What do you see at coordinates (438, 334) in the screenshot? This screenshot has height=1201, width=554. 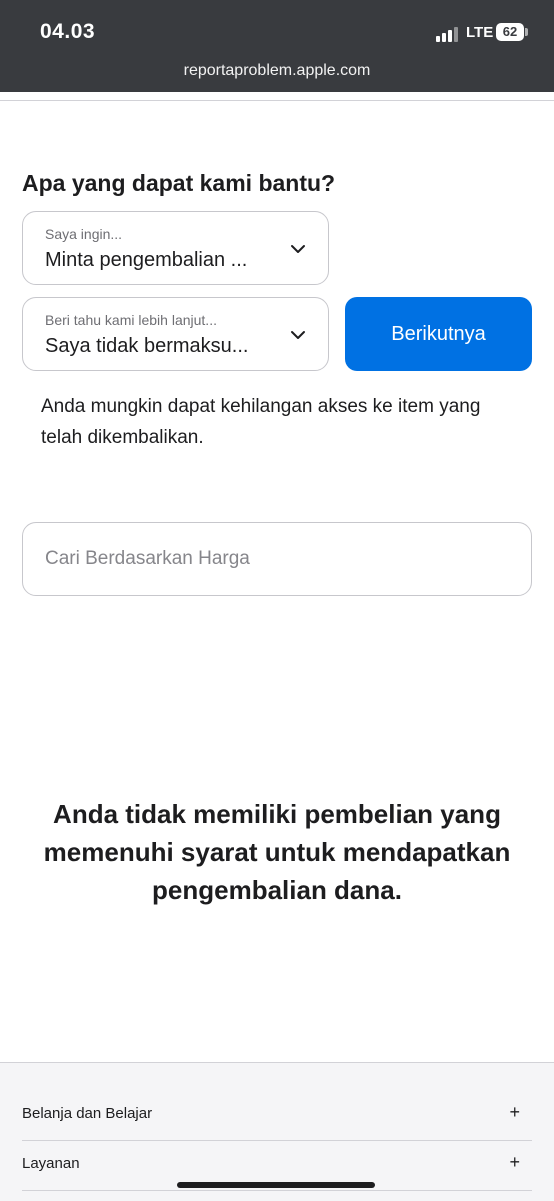 I see `next-button: Berikutnya` at bounding box center [438, 334].